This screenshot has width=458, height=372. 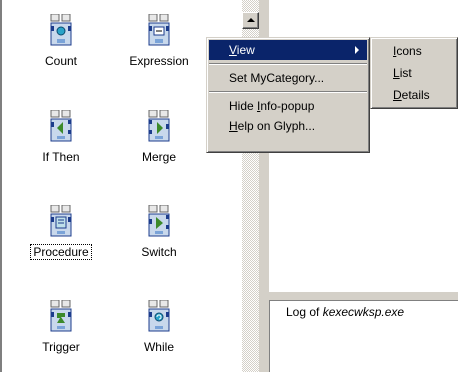 I want to click on arrow-up-icon, so click(x=251, y=20).